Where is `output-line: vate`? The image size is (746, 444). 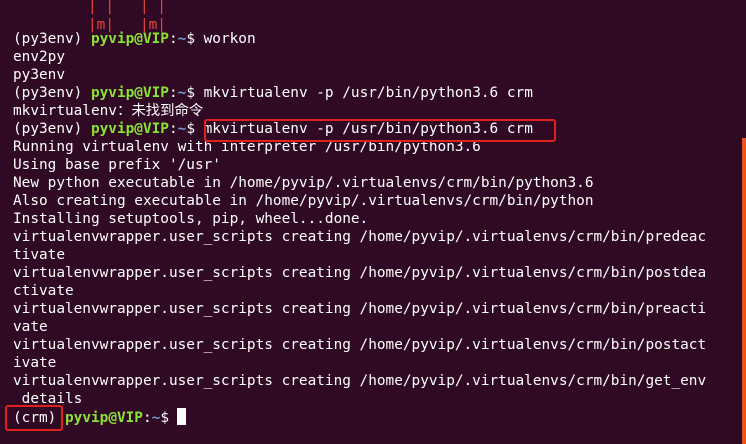
output-line: vate is located at coordinates (30, 327).